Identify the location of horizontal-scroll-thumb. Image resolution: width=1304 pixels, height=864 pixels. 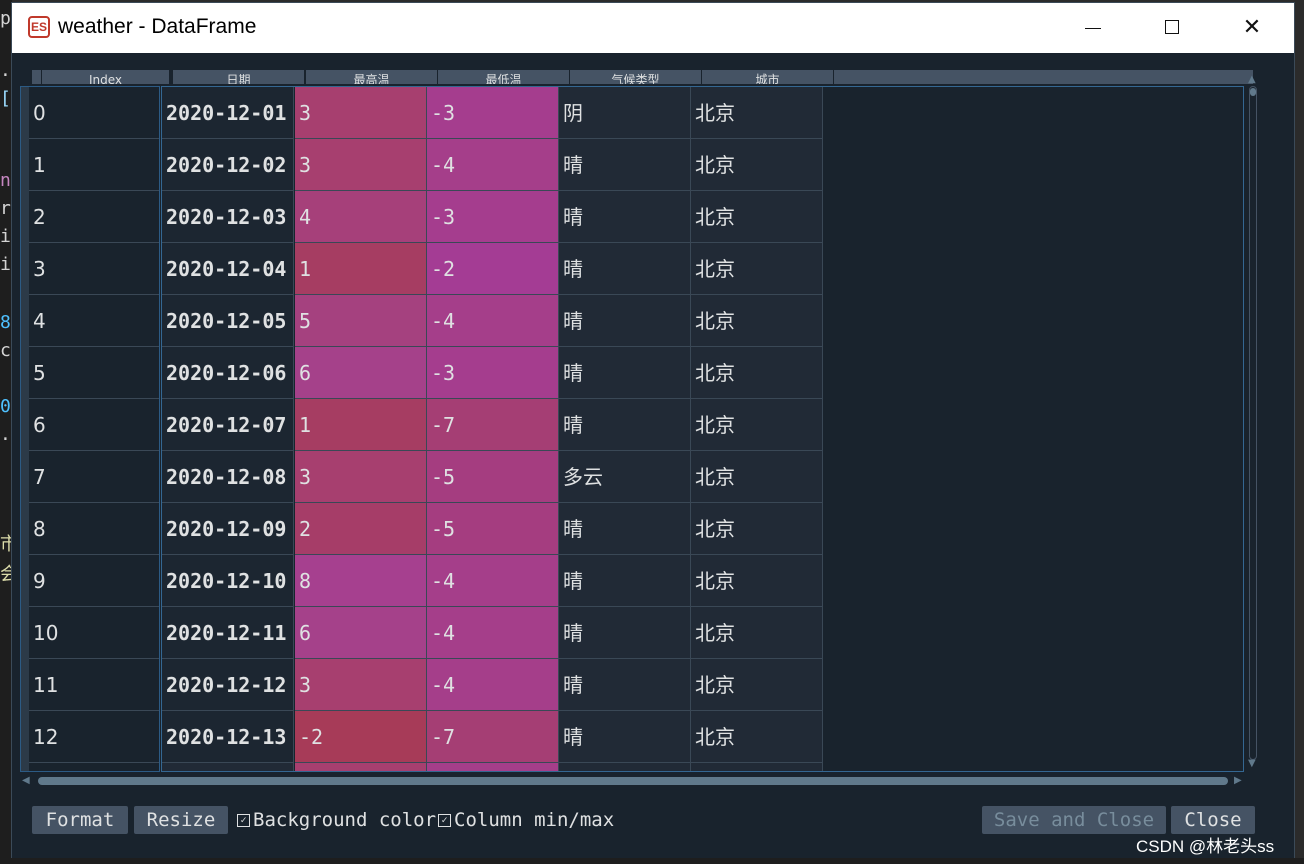
(633, 781).